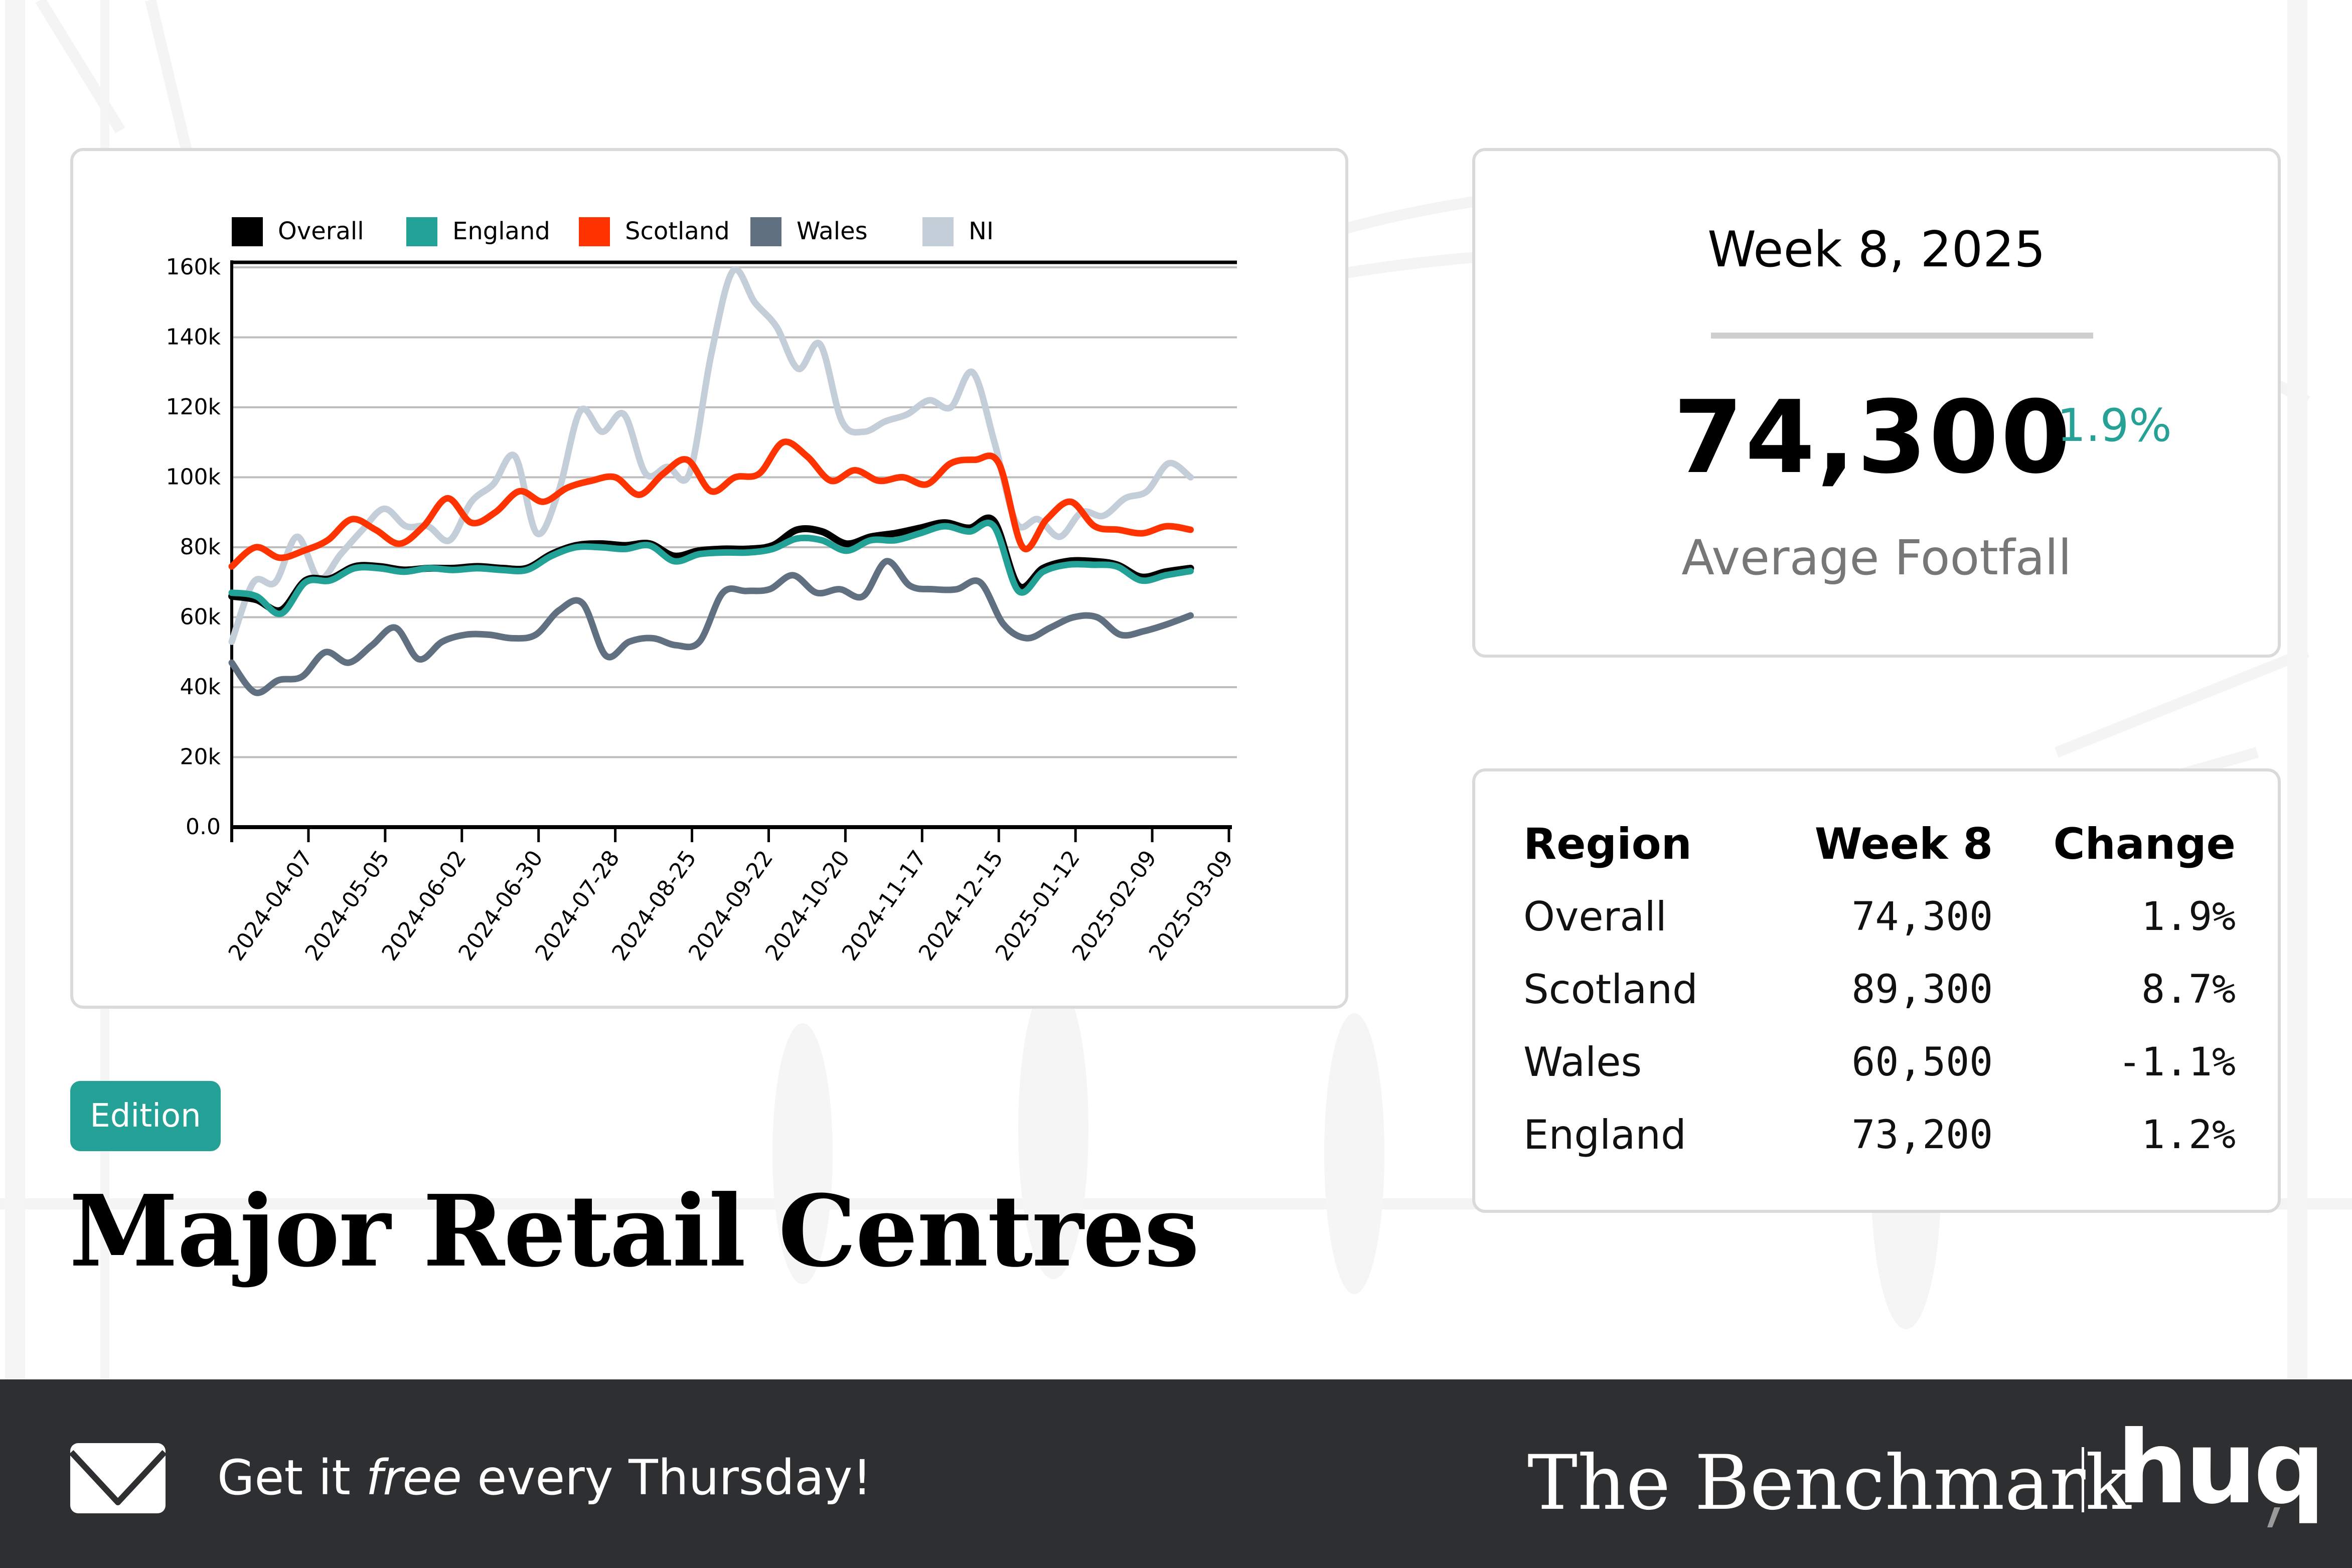 The height and width of the screenshot is (1568, 2352). Describe the element at coordinates (1604, 1135) in the screenshot. I see `row-region: England` at that location.